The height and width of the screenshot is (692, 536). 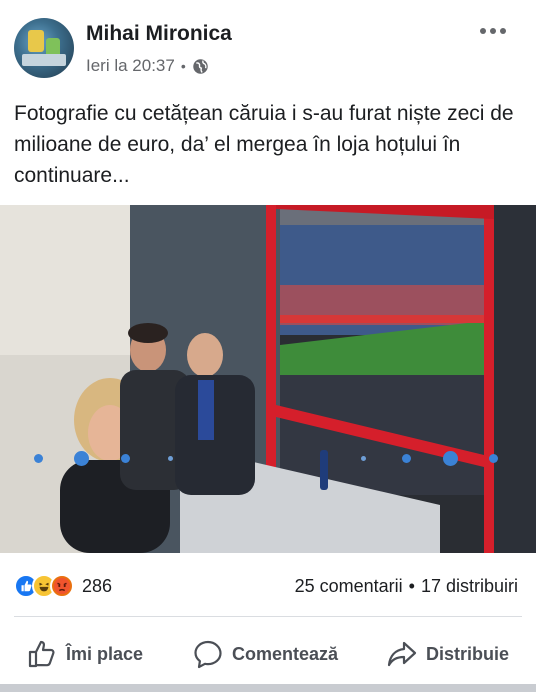 I want to click on like-label: Îmi place, so click(x=105, y=653).